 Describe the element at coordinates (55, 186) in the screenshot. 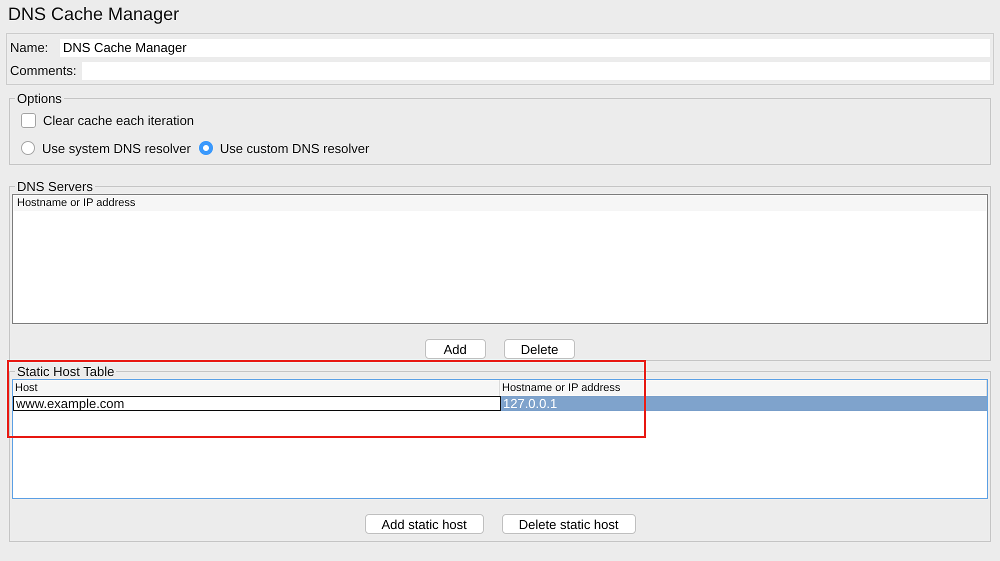

I see `dns-servers-legend: DNS Servers` at that location.